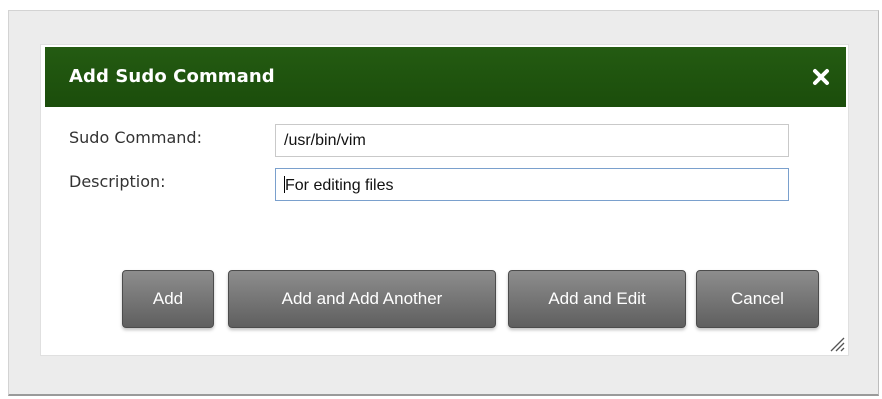 Image resolution: width=882 pixels, height=399 pixels. I want to click on description-label: Description:, so click(117, 181).